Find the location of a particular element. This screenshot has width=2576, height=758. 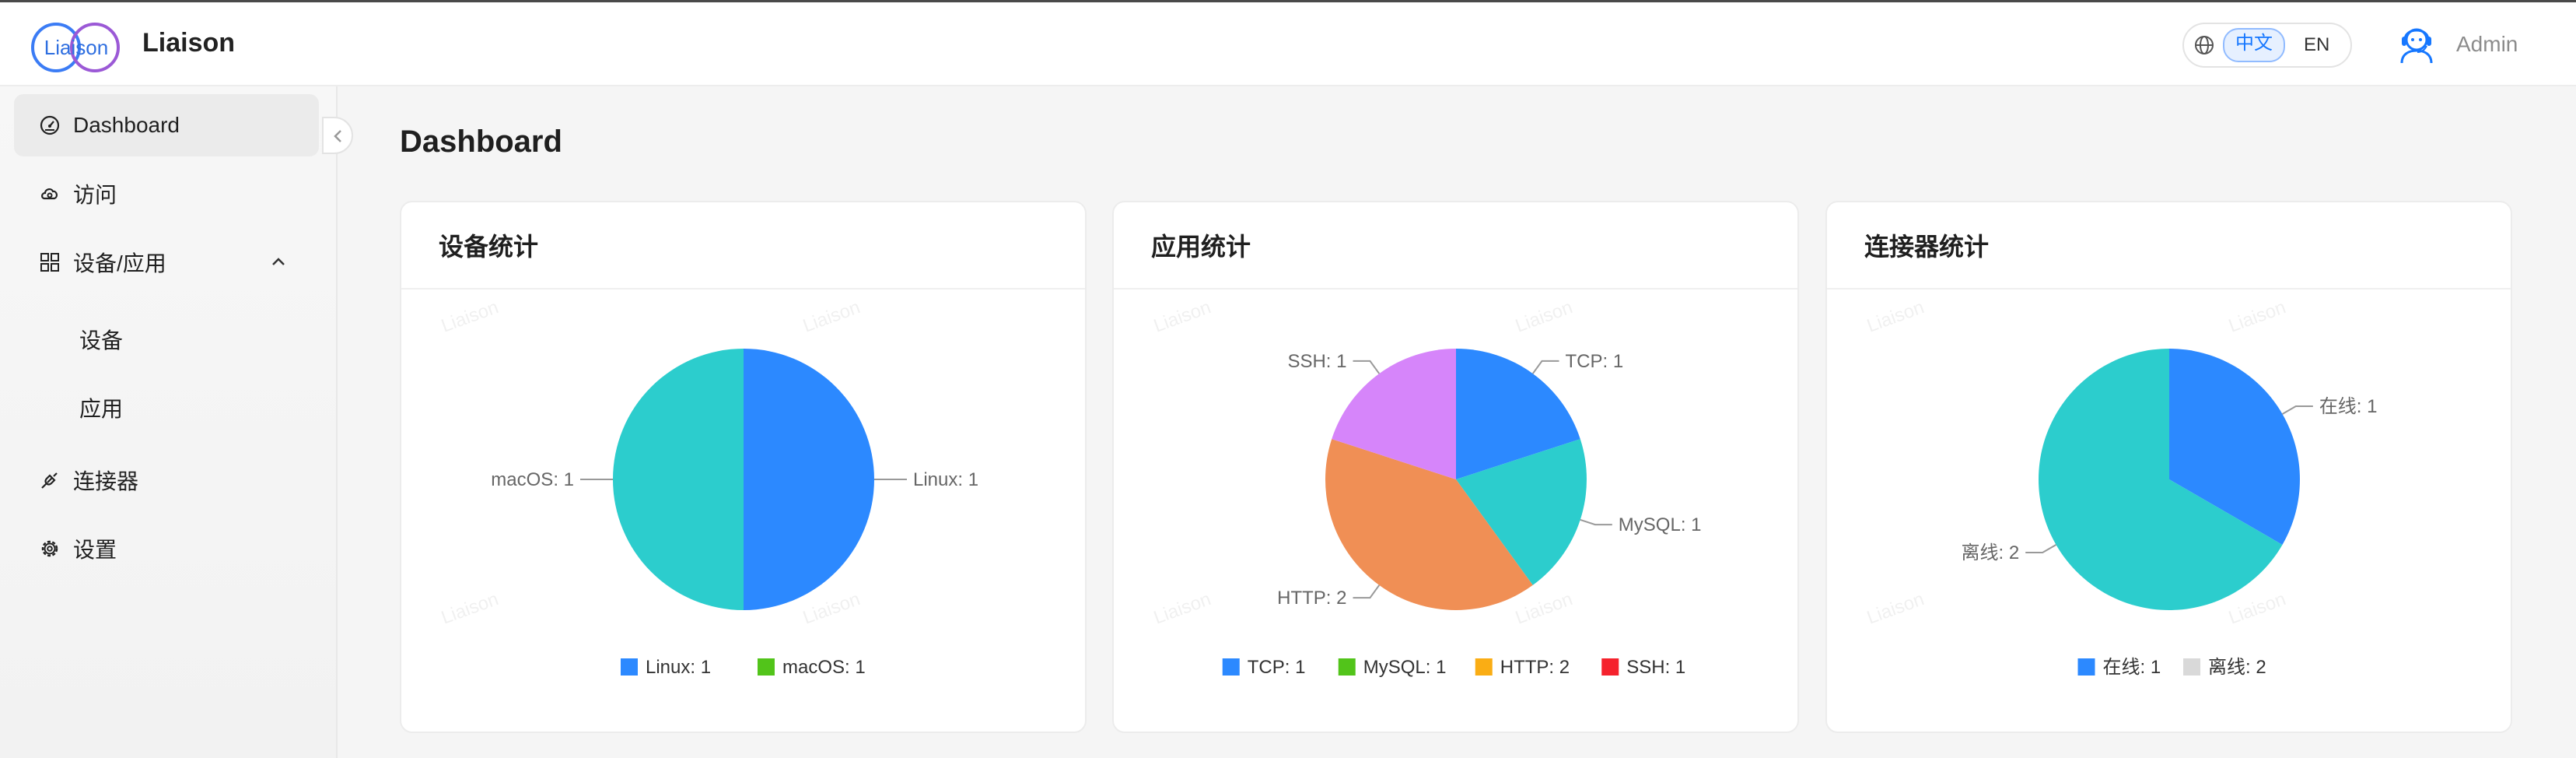

pie-slice-macOS is located at coordinates (678, 480).